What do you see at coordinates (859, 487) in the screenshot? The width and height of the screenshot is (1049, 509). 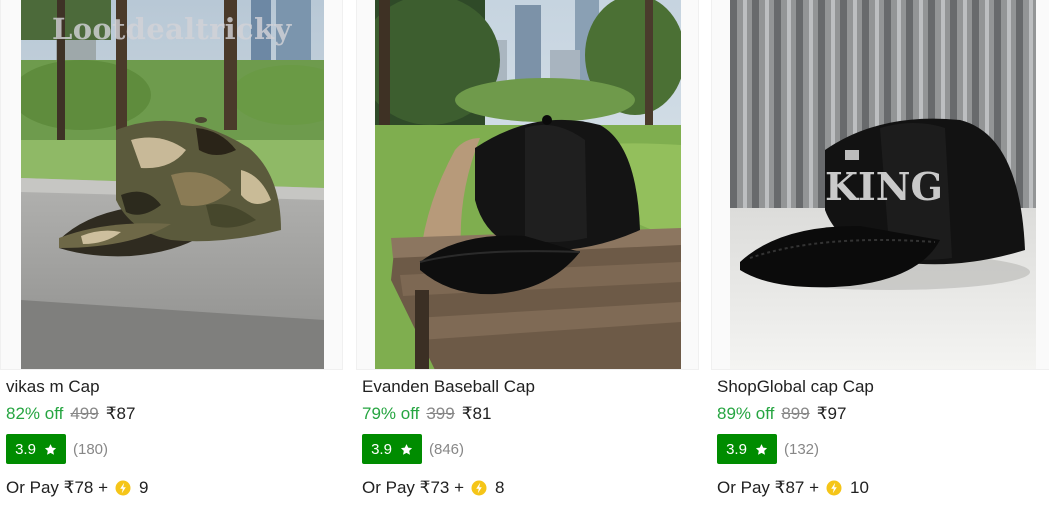 I see `coin-count: 10` at bounding box center [859, 487].